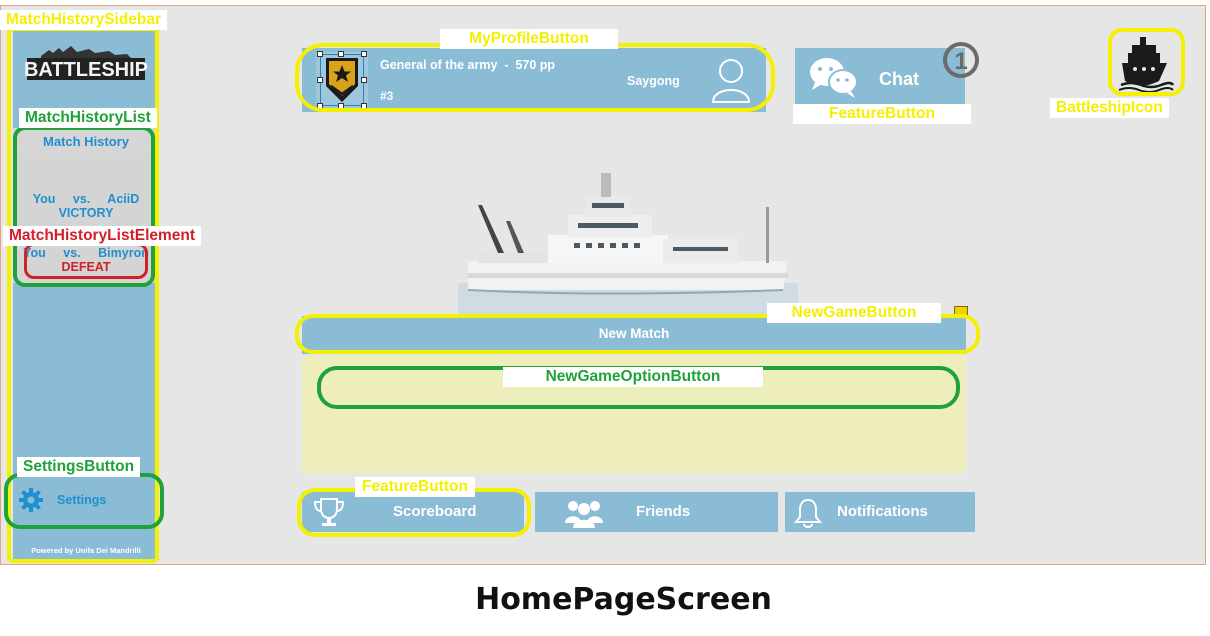  What do you see at coordinates (653, 81) in the screenshot?
I see `profile-username: Saygong` at bounding box center [653, 81].